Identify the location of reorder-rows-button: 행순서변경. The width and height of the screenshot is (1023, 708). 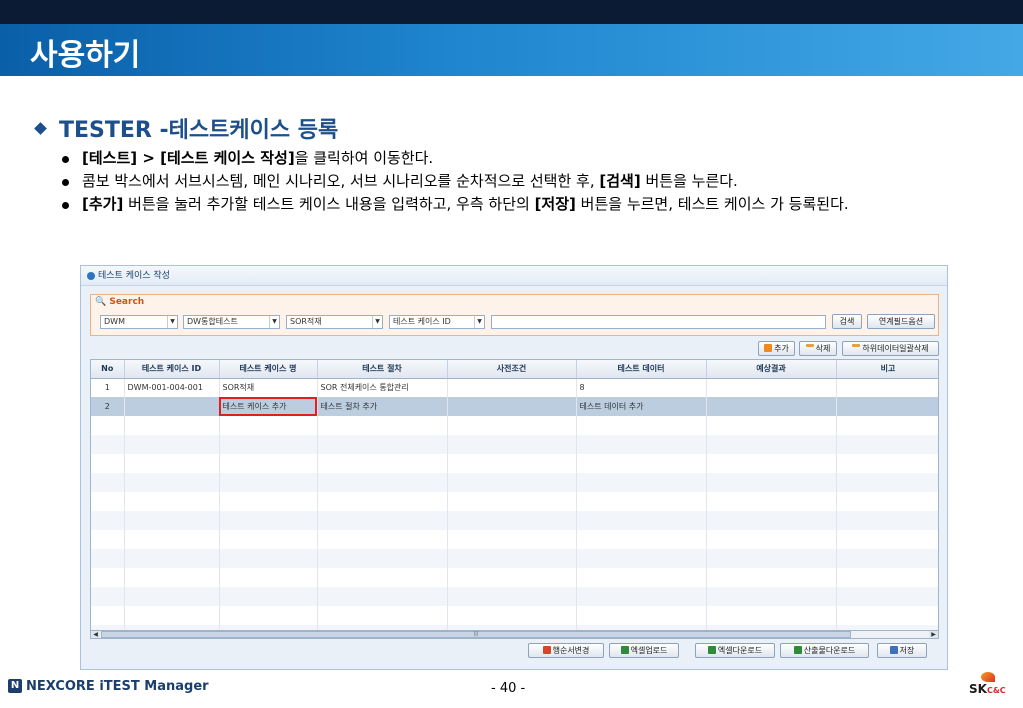
(566, 650).